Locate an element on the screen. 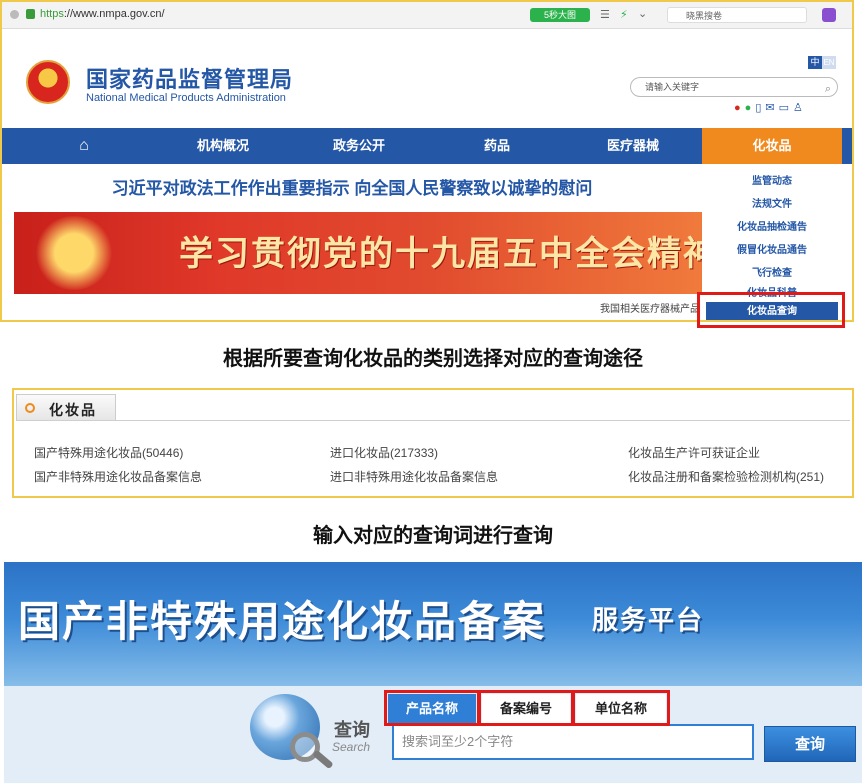 This screenshot has height=783, width=866. lock-icon is located at coordinates (30, 14).